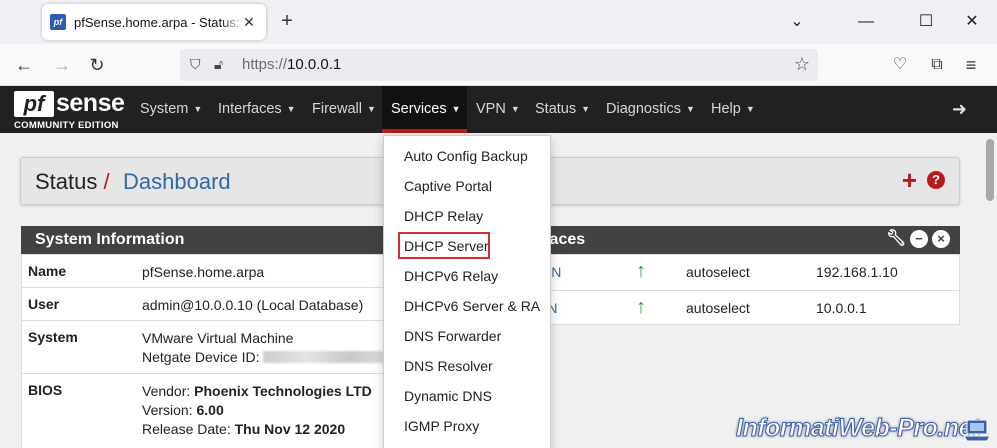 The height and width of the screenshot is (448, 997). I want to click on wrench-icon: 🔧︎, so click(896, 239).